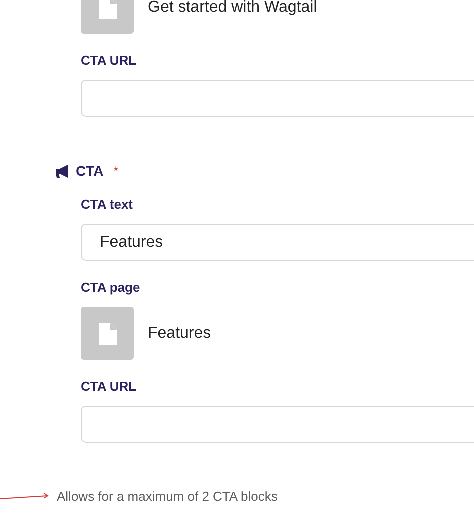 This screenshot has height=527, width=474. I want to click on help-text: Allows for a maximum of 2 CTA blocks, so click(167, 497).